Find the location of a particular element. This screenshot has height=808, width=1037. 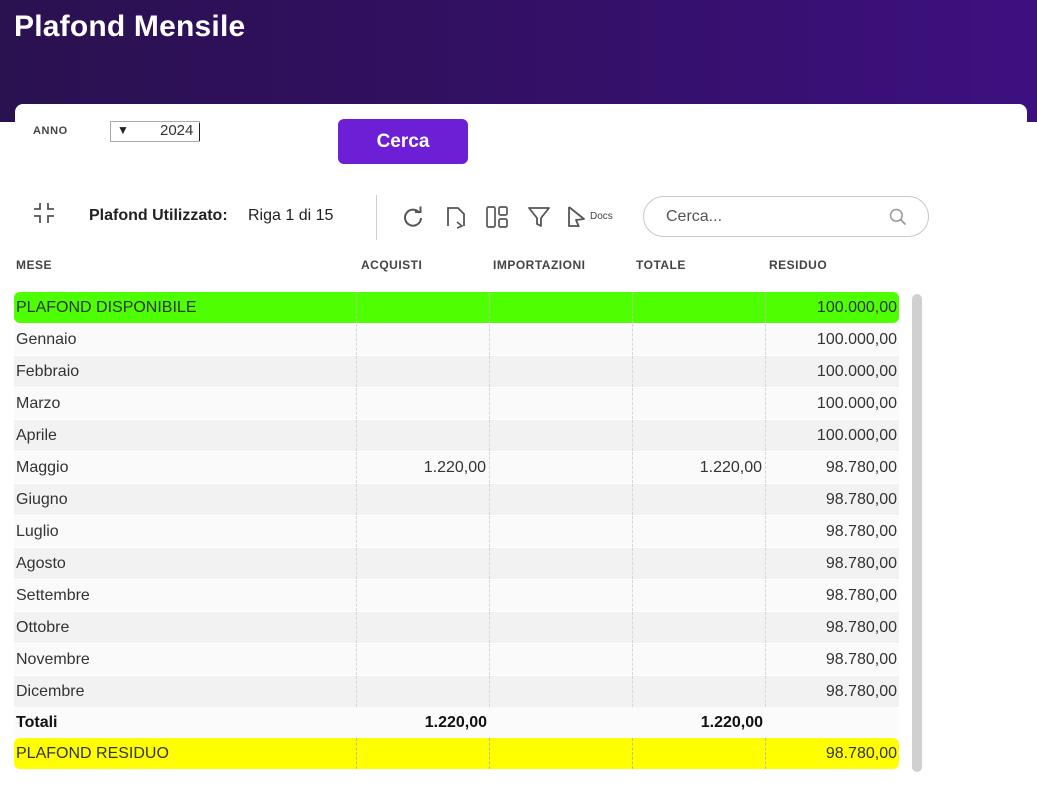

table-row: Marzo 100.000,00 is located at coordinates (456, 403).